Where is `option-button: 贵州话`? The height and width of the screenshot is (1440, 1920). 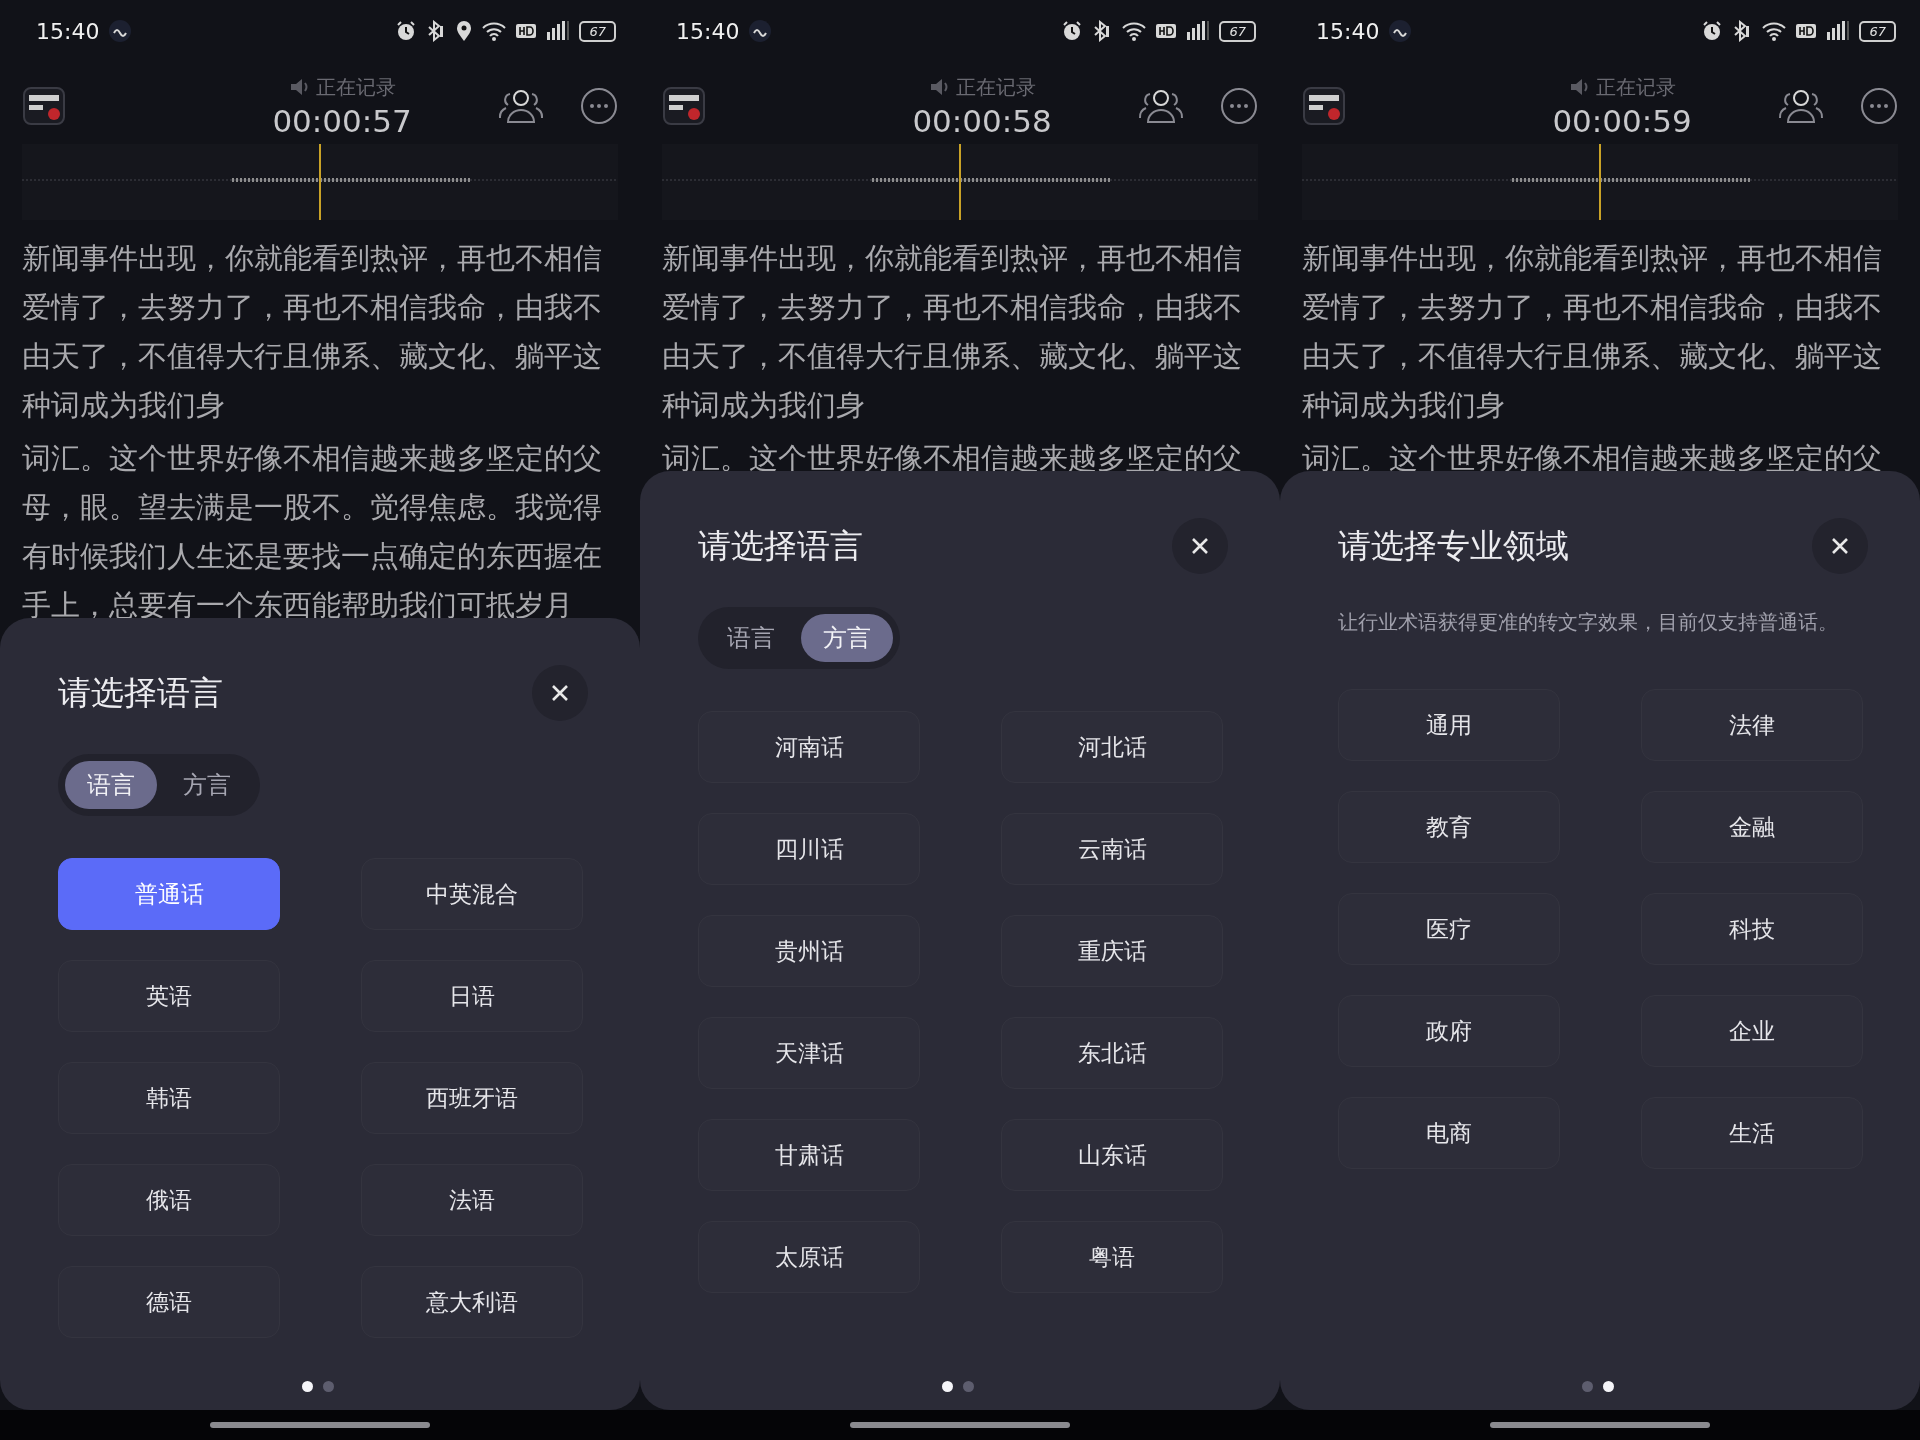 option-button: 贵州话 is located at coordinates (809, 951).